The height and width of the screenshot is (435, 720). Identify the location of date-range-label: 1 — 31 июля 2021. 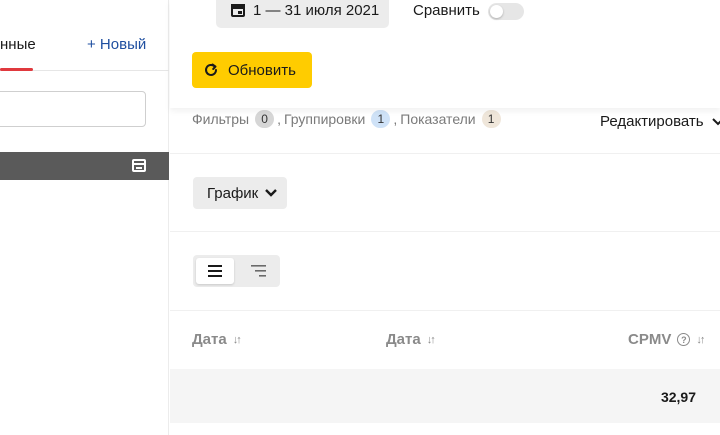
(316, 10).